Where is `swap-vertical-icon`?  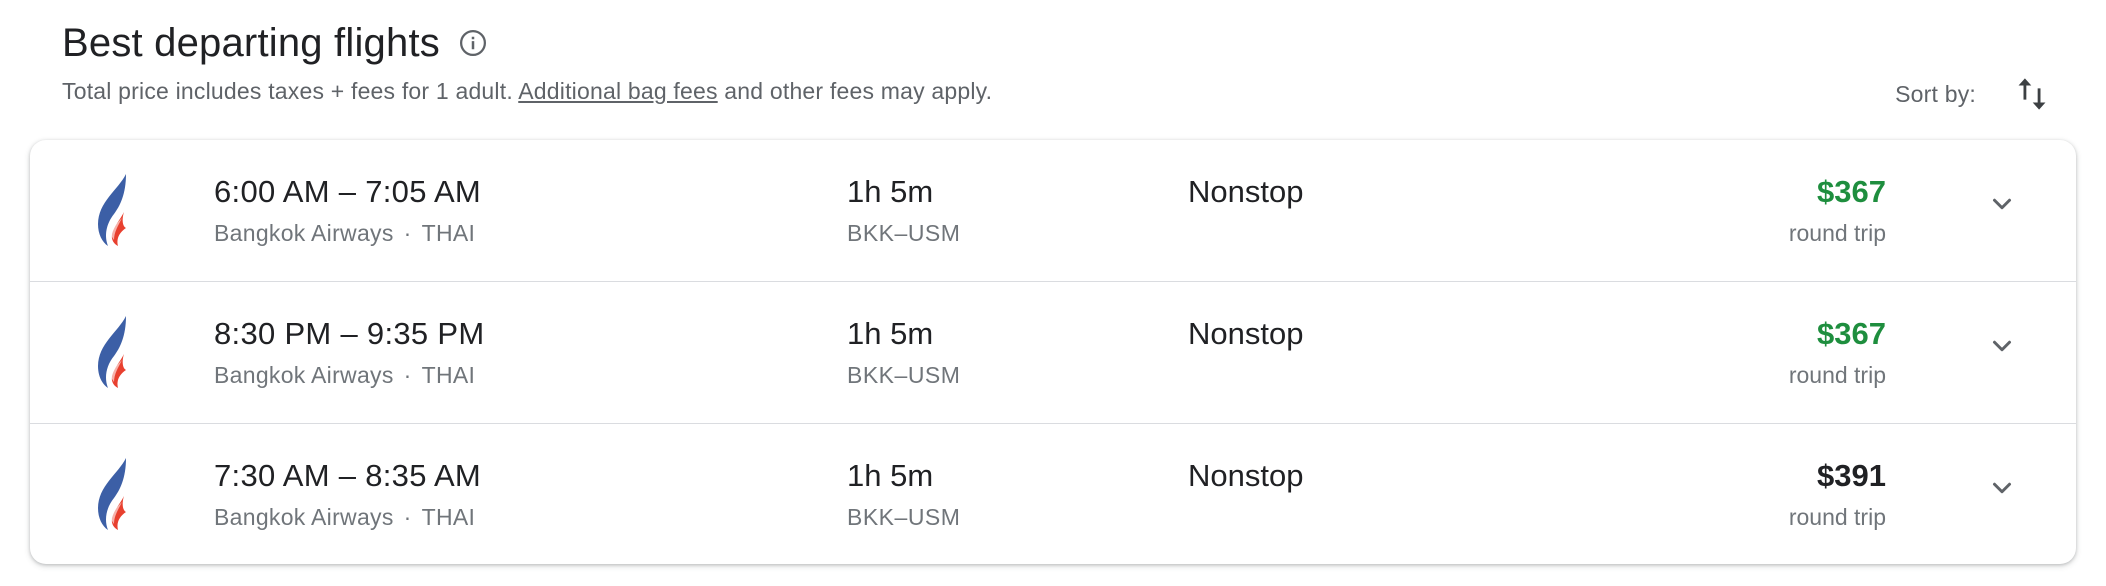
swap-vertical-icon is located at coordinates (2032, 94).